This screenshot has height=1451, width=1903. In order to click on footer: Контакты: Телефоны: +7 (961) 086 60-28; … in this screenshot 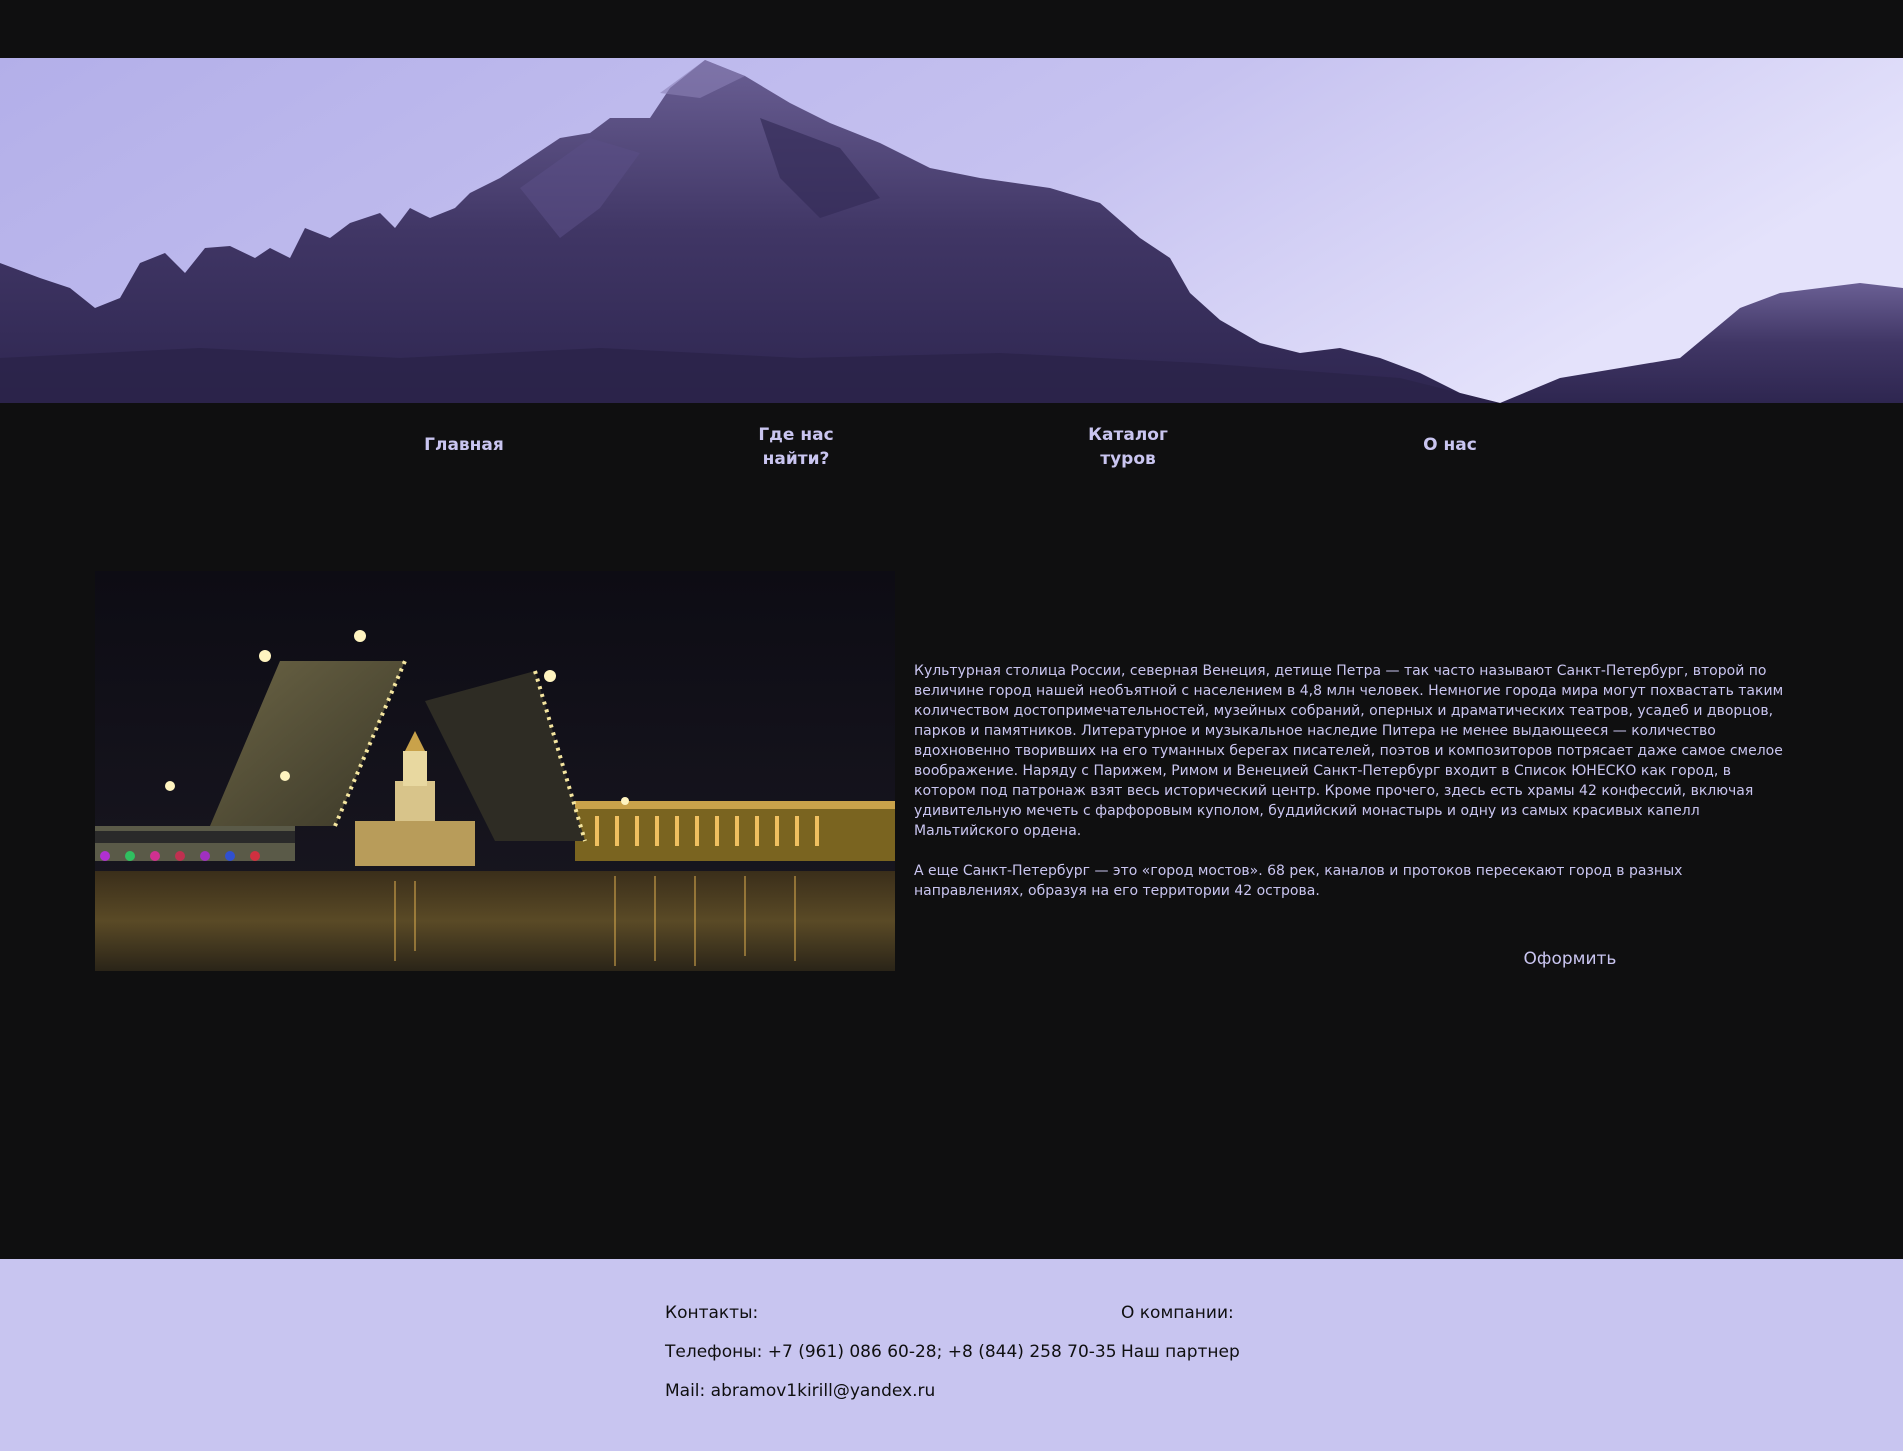, I will do `click(951, 1355)`.